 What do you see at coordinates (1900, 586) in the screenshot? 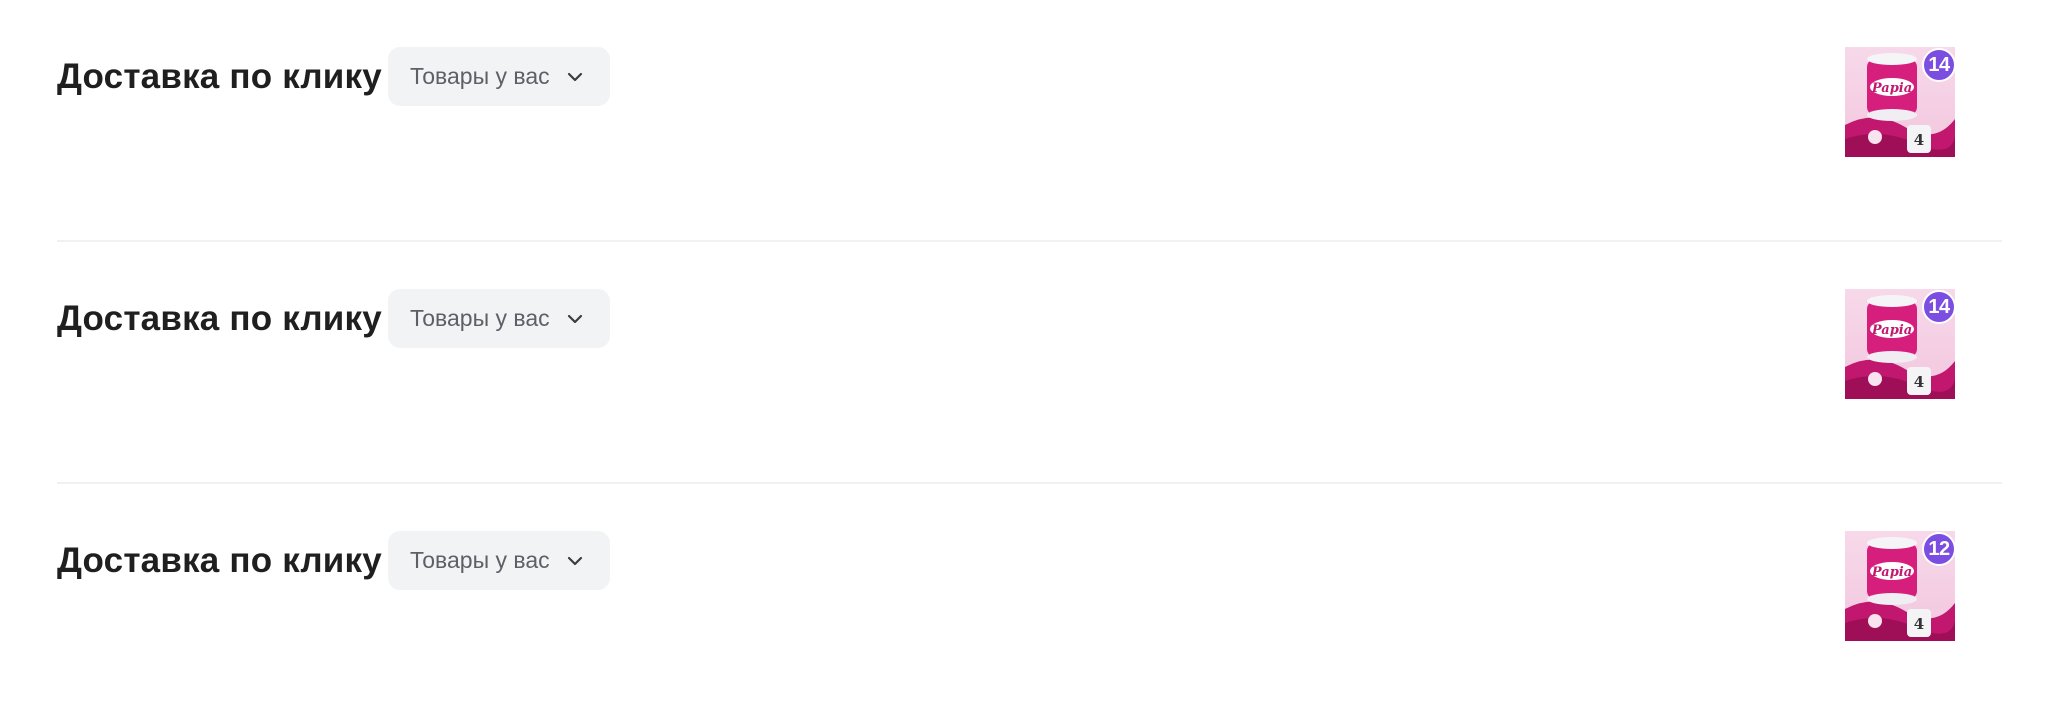
I see `product-thumbnail: Papia 4 3 12` at bounding box center [1900, 586].